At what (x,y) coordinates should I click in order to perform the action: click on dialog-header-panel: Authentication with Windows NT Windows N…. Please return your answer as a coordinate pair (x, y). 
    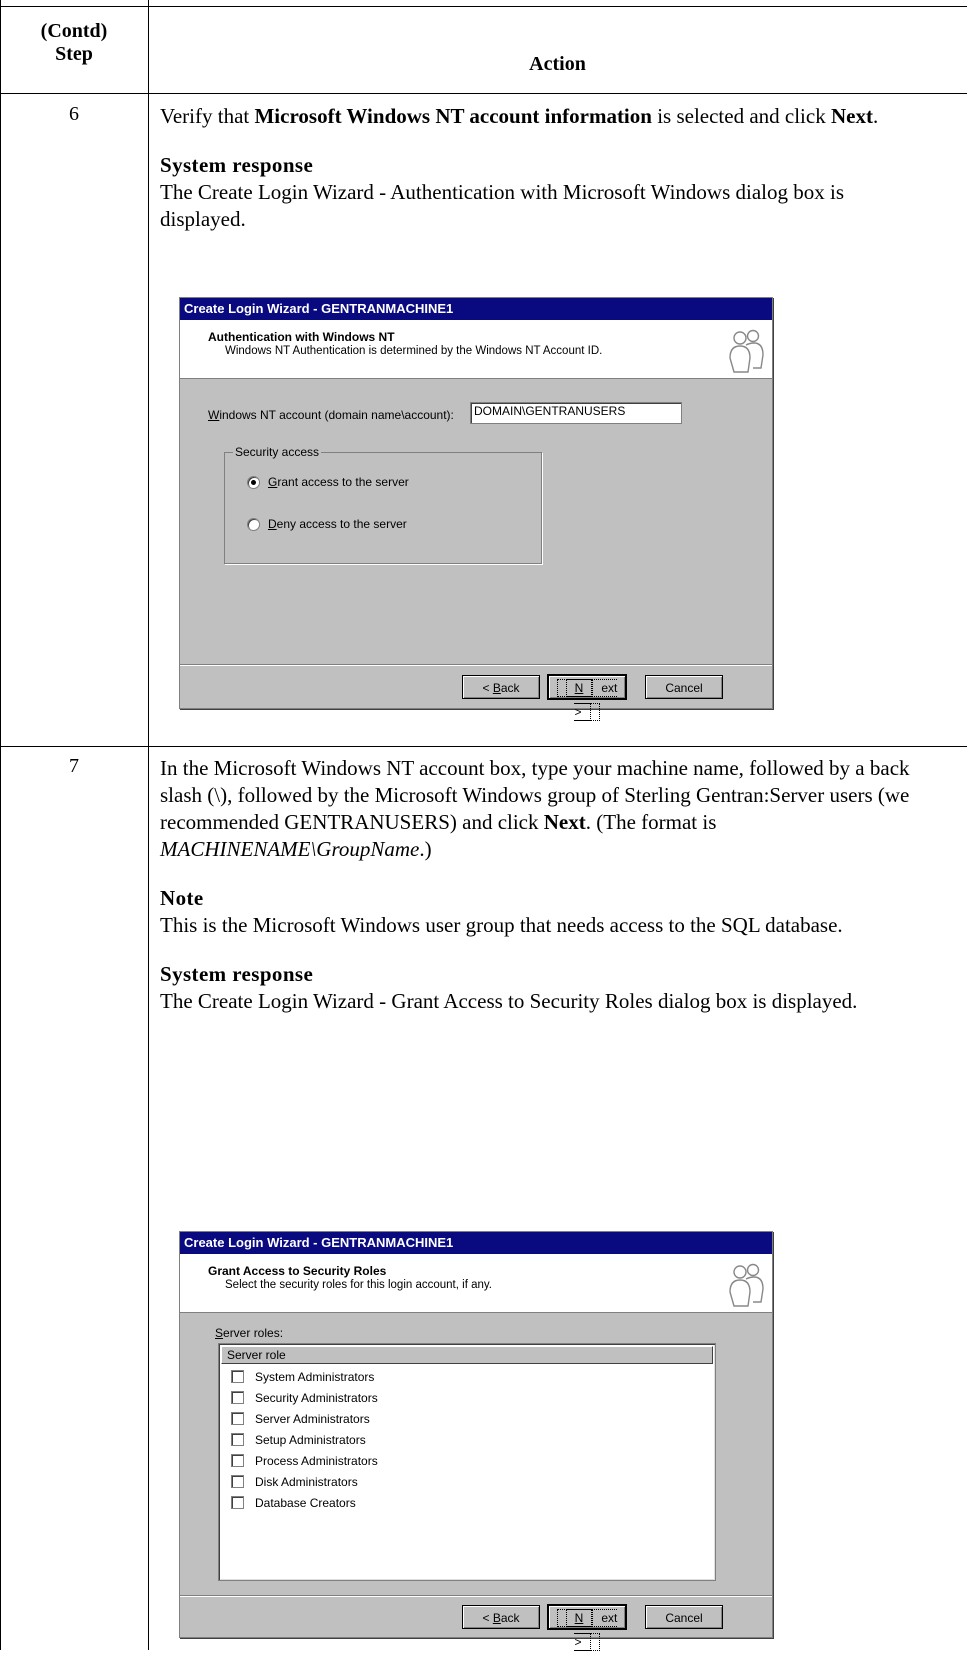
    Looking at the image, I should click on (476, 349).